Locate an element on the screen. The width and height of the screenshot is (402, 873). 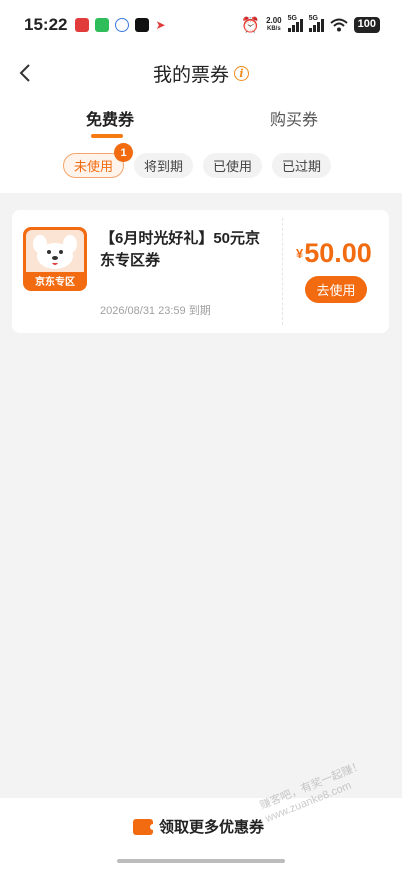
jd-mascot-icon is located at coordinates (55, 251).